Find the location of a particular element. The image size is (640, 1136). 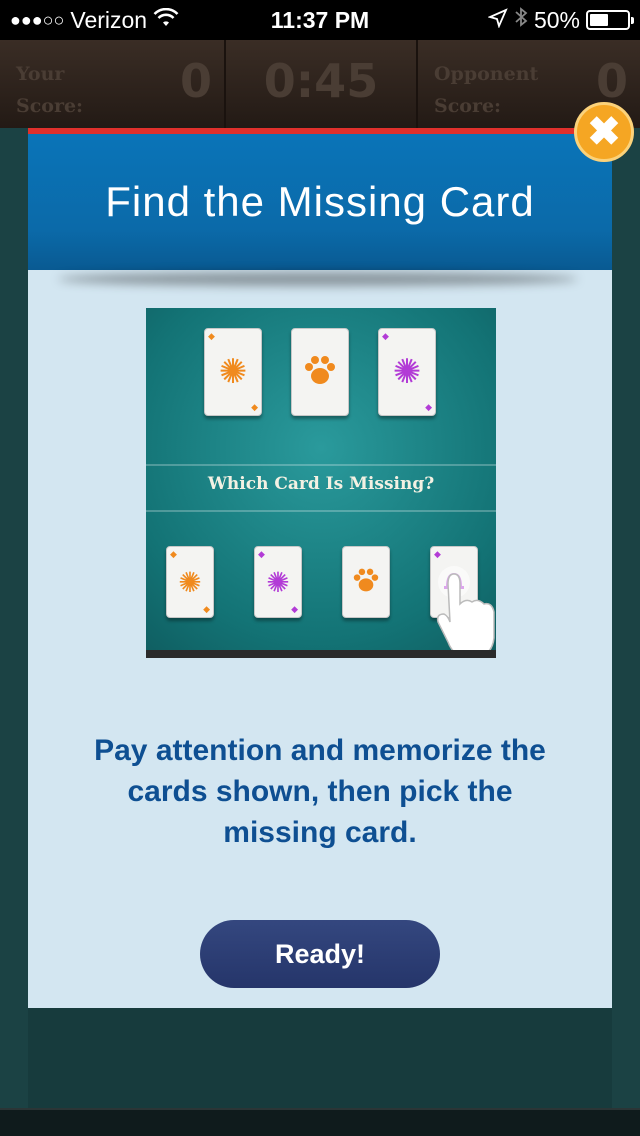

top-card-orange-paw is located at coordinates (320, 372).